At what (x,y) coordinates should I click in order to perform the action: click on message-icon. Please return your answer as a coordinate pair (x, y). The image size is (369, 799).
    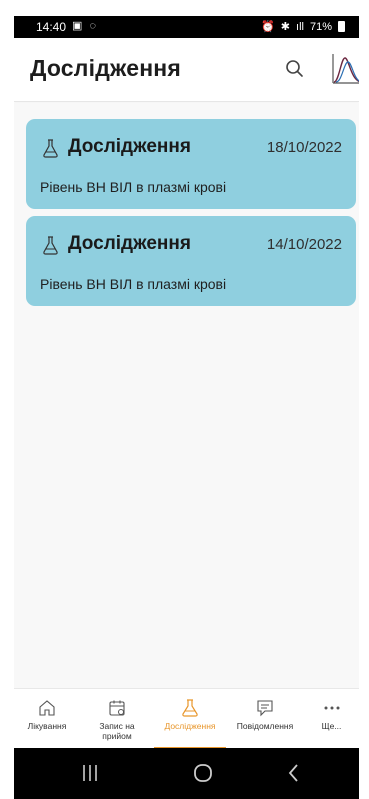
    Looking at the image, I should click on (265, 708).